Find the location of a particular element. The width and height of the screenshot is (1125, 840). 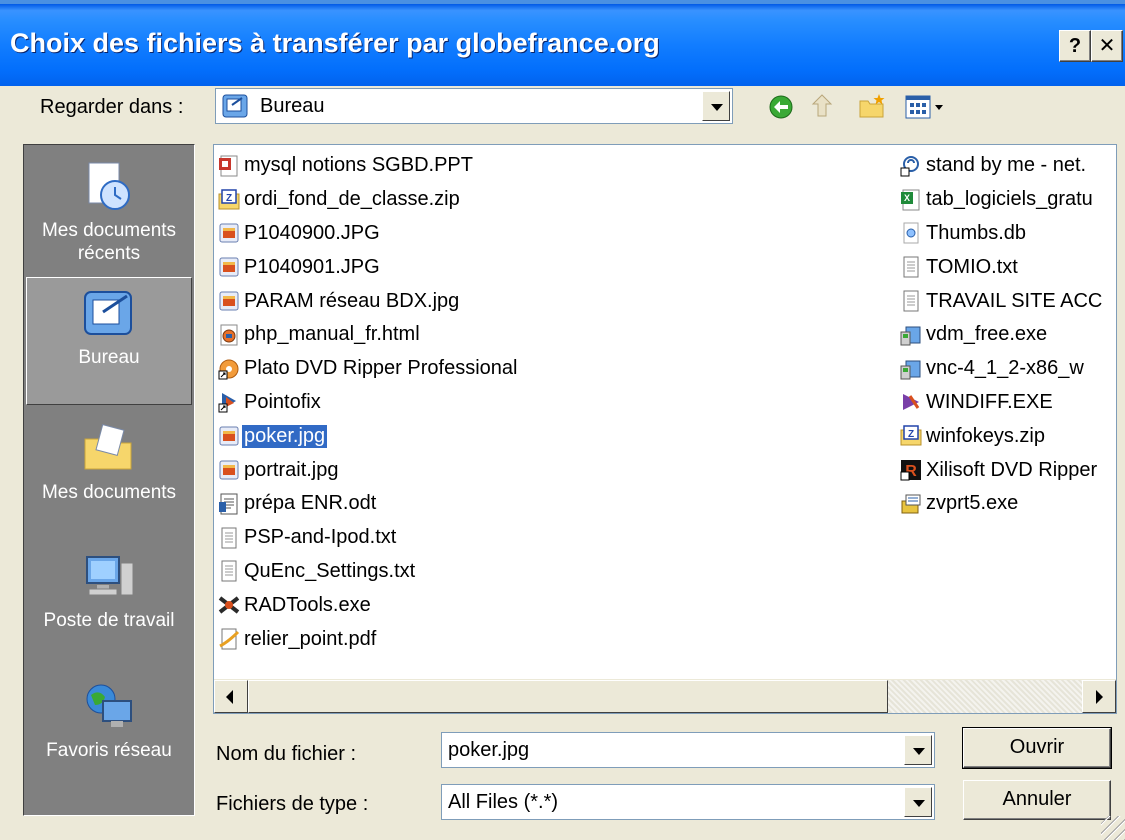

file-item: Pointofix is located at coordinates (548, 403).